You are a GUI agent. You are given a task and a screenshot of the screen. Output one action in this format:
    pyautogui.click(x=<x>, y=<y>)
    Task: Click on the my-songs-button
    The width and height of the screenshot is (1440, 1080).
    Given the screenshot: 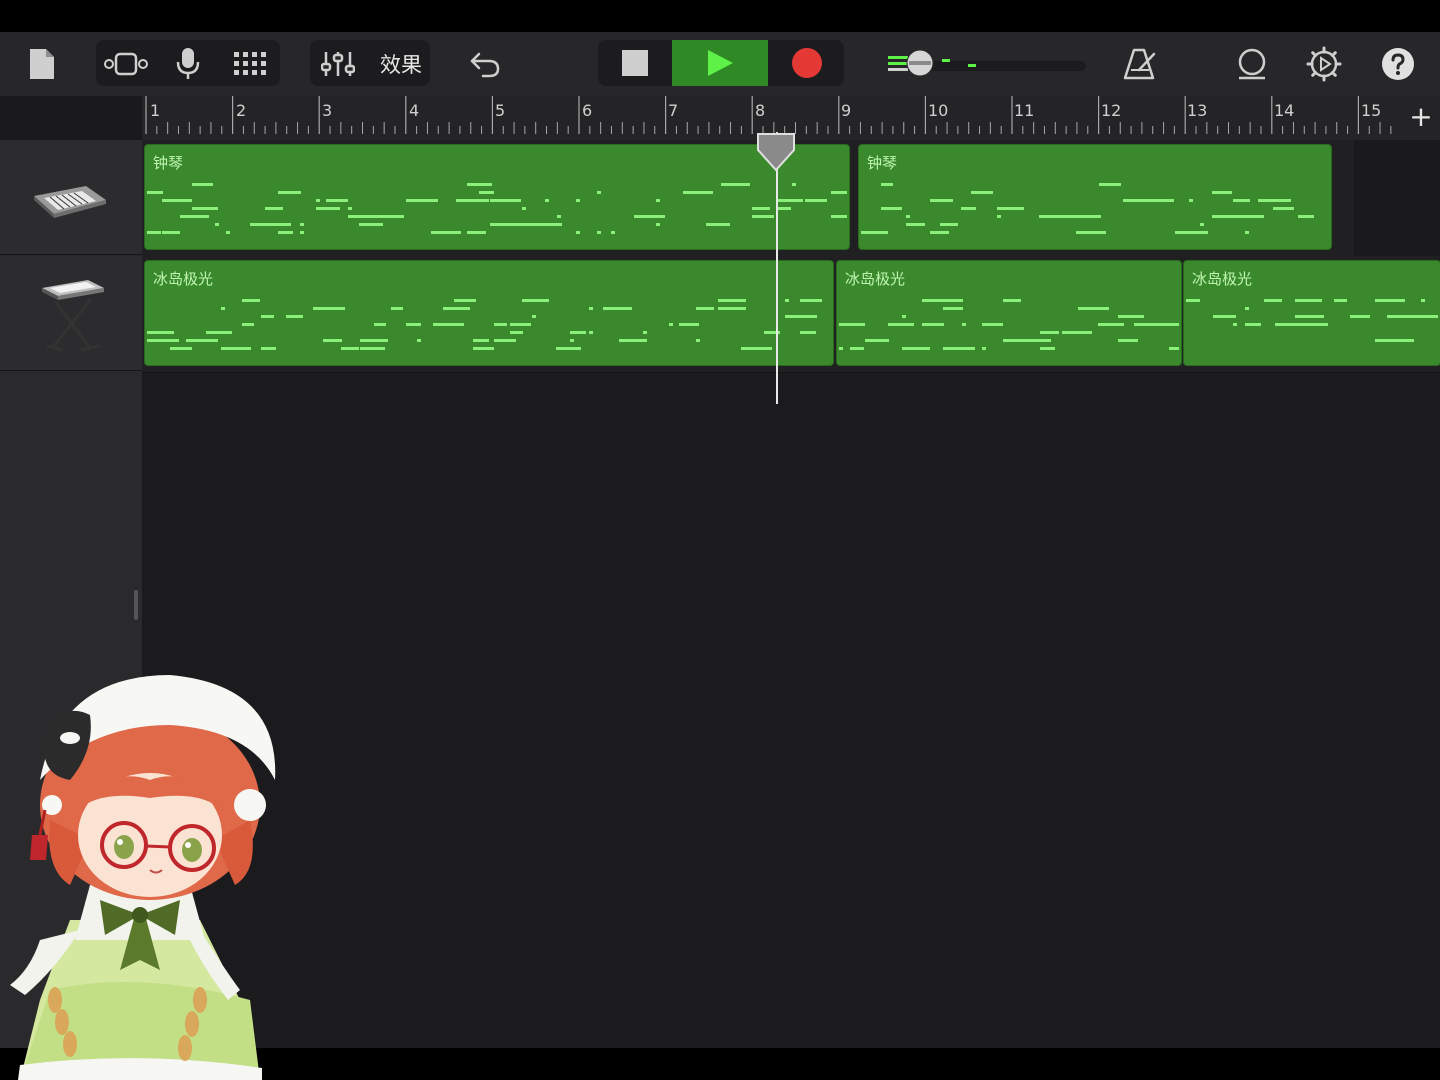 What is the action you would take?
    pyautogui.click(x=42, y=64)
    